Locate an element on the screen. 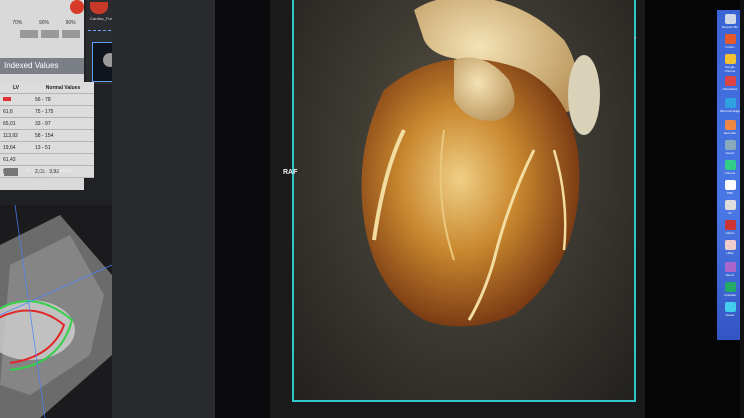 This screenshot has width=744, height=418. desktop-icon: Viewer is located at coordinates (730, 309).